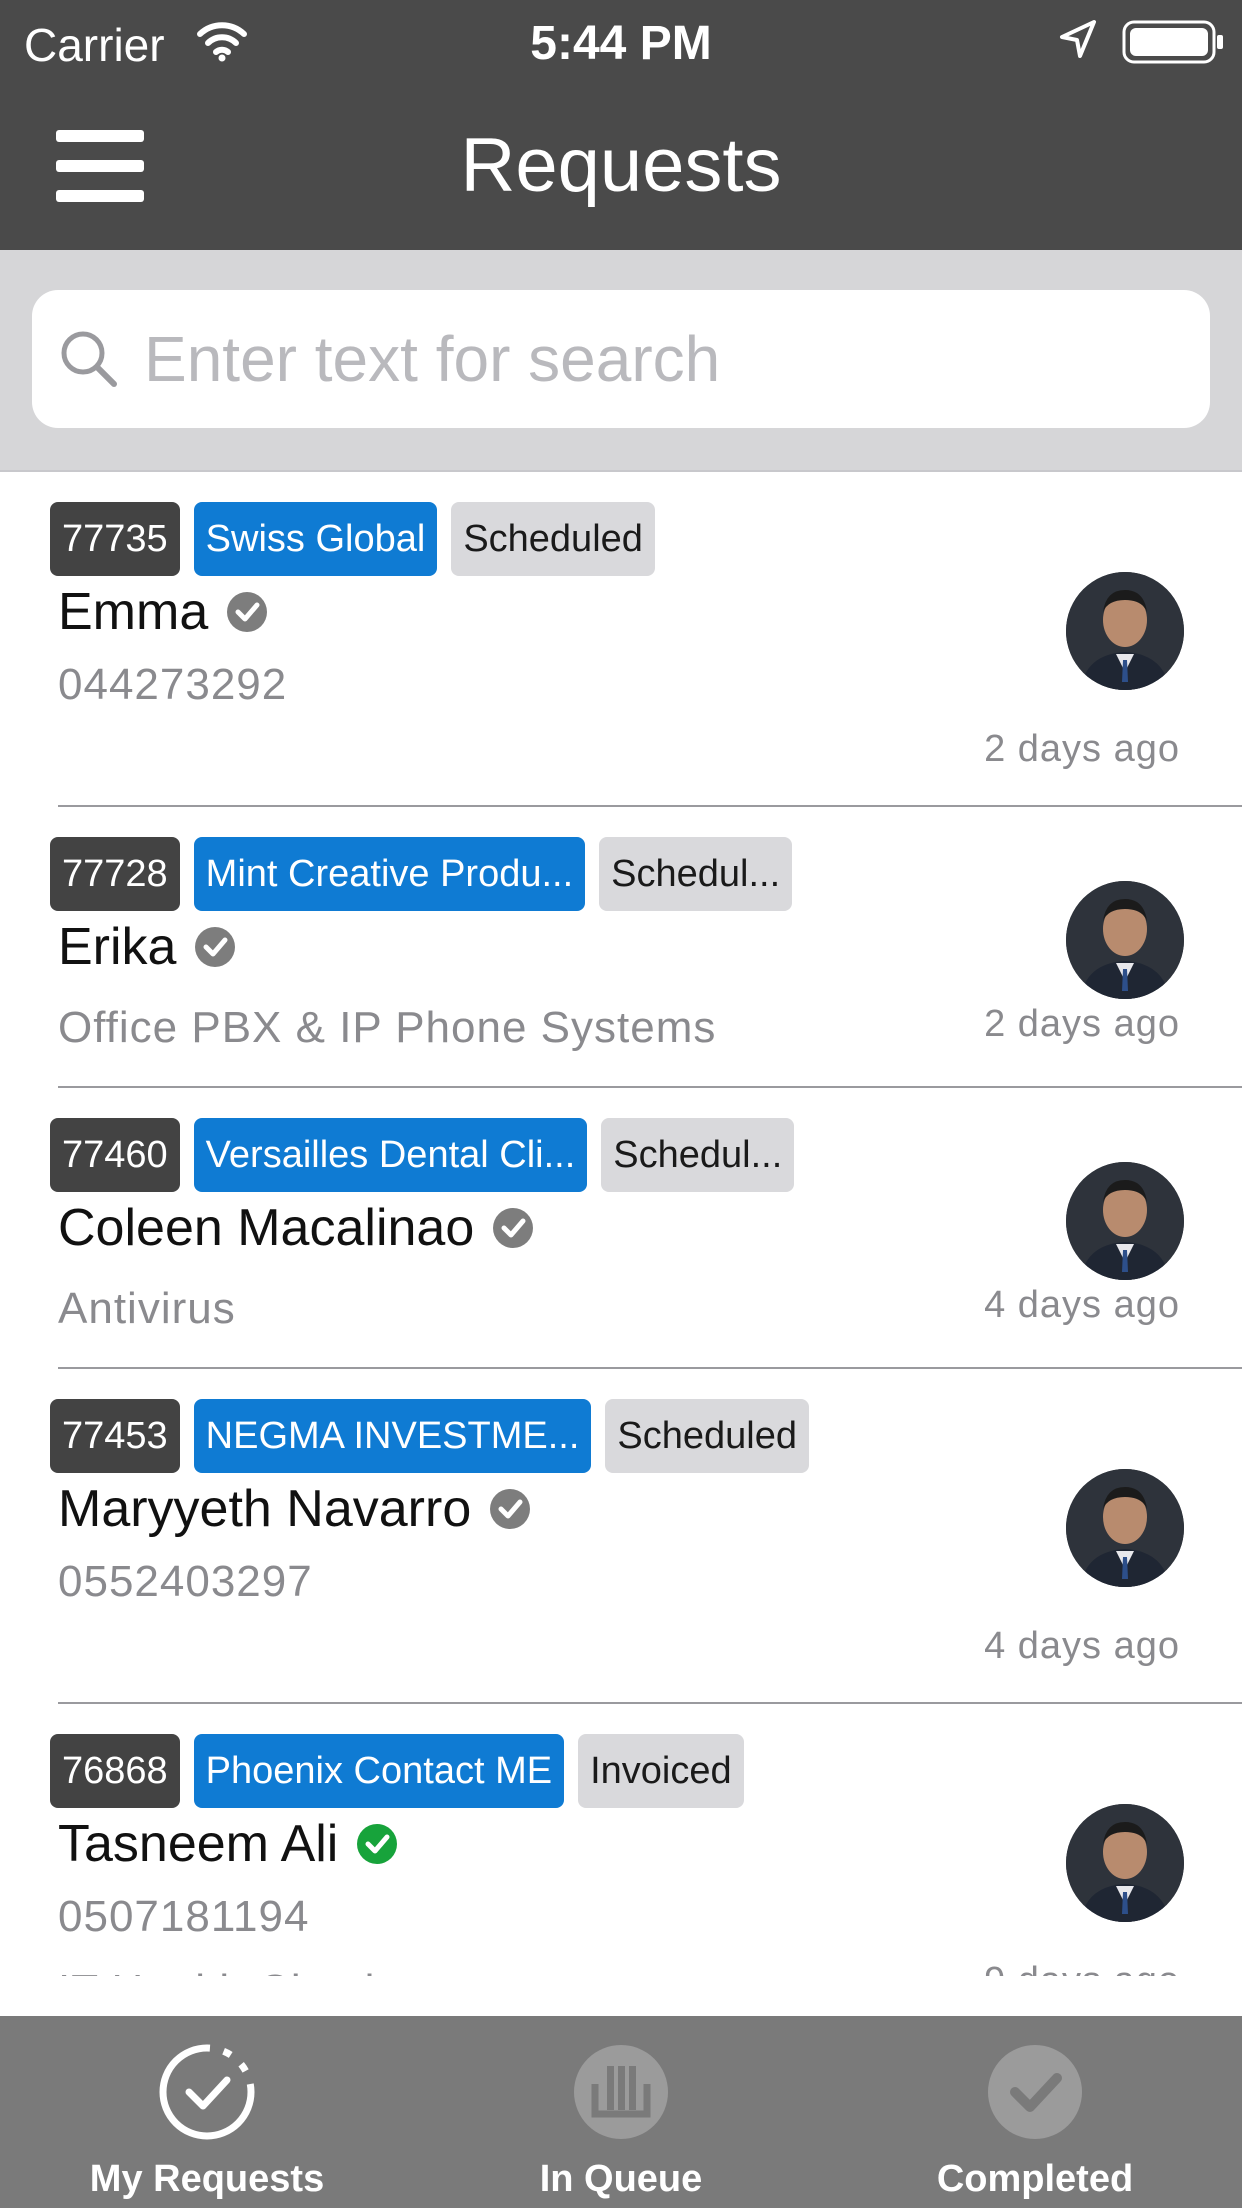  I want to click on tab-in-queue: In Queue, so click(621, 2112).